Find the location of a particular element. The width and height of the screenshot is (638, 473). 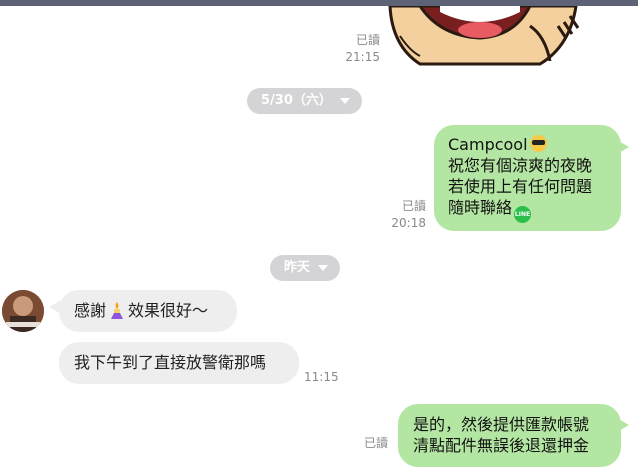

campcool-read-status: 已讀 20:18 is located at coordinates (404, 215).